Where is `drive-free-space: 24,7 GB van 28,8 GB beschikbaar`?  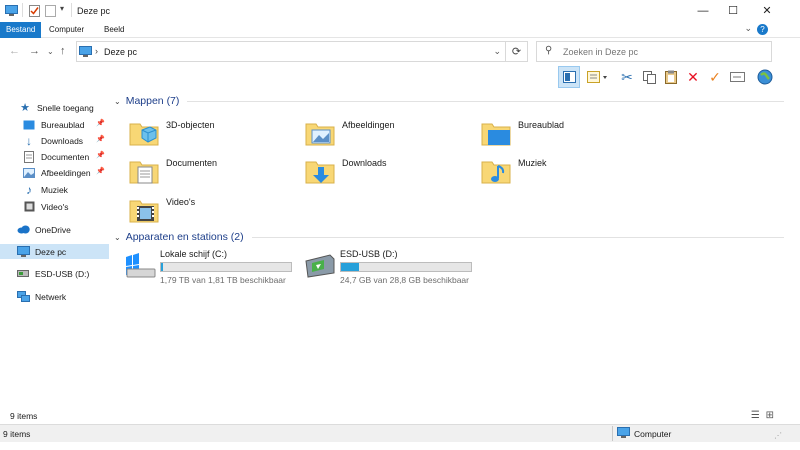
drive-free-space: 24,7 GB van 28,8 GB beschikbaar is located at coordinates (404, 280).